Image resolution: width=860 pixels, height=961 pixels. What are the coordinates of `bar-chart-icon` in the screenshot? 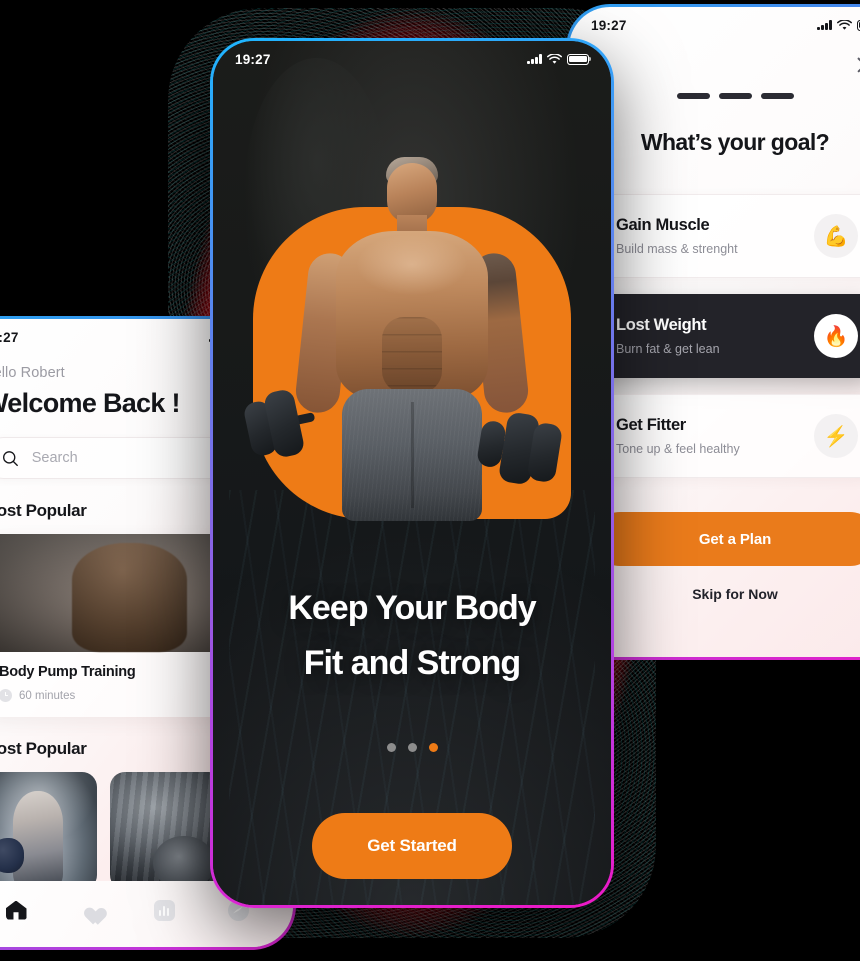 It's located at (164, 910).